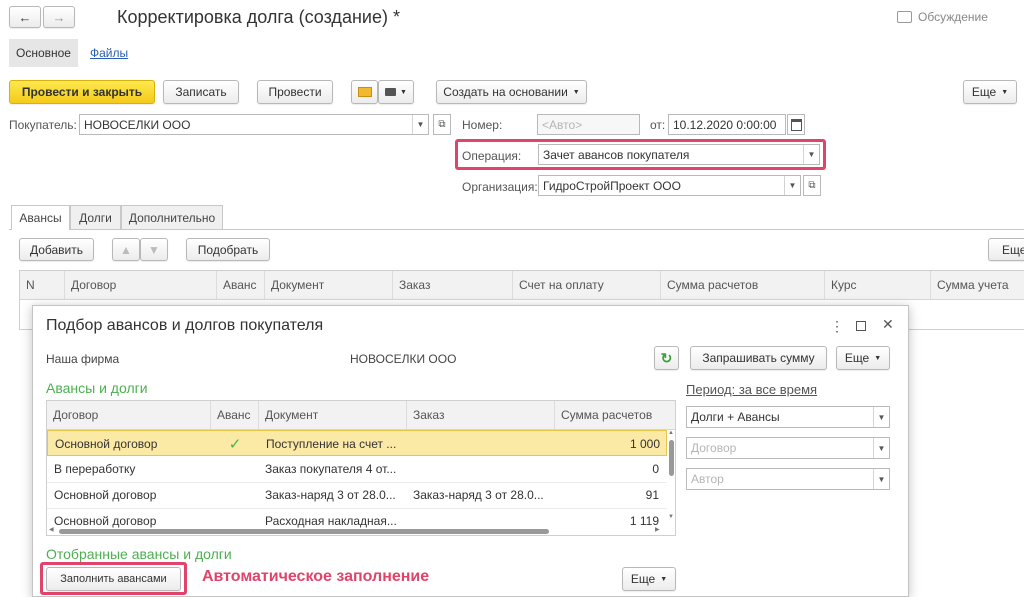  I want to click on open-organization-button: ⧉, so click(812, 185).